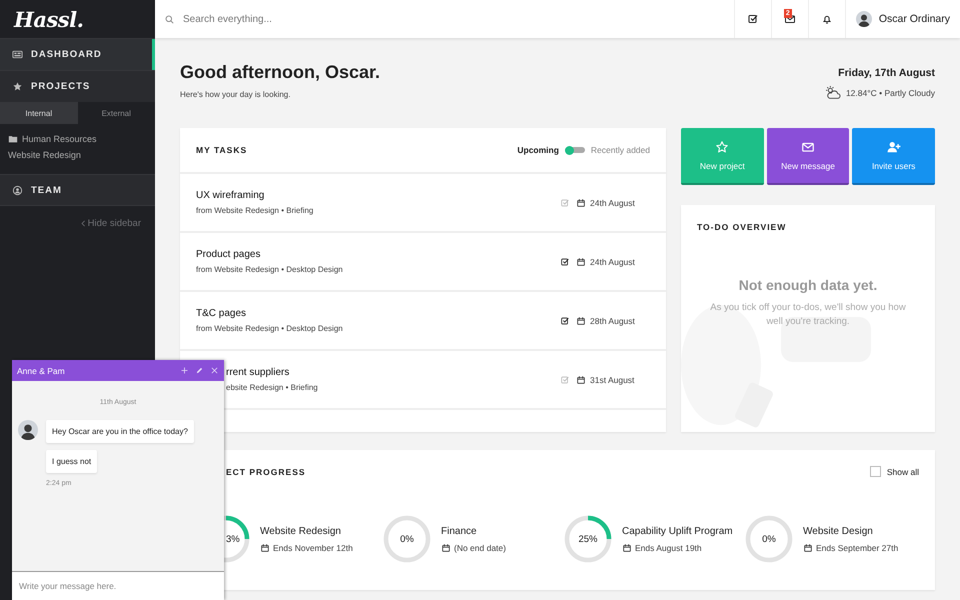  Describe the element at coordinates (832, 93) in the screenshot. I see `cloud-sun-icon` at that location.